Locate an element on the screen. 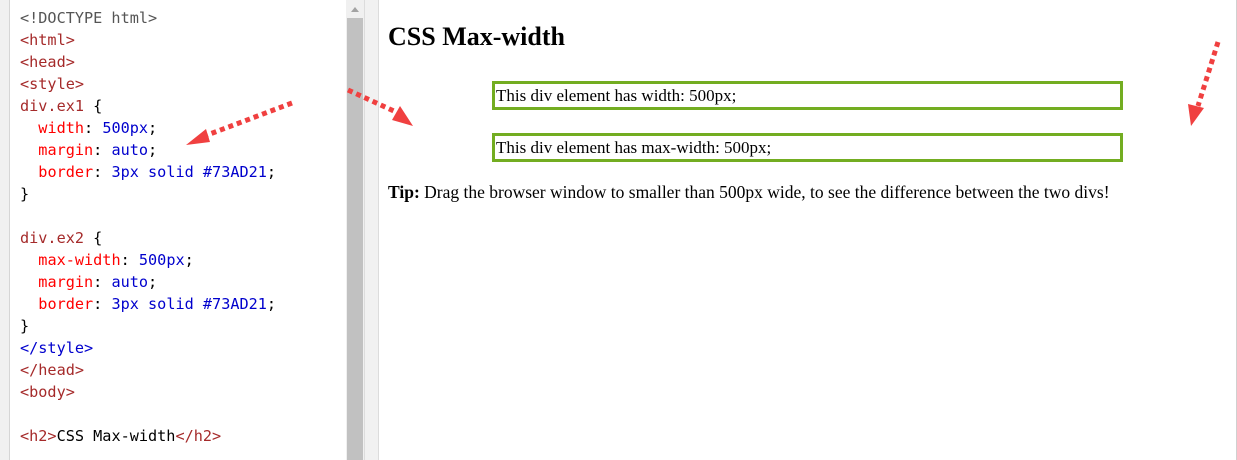 The width and height of the screenshot is (1237, 460). scroll-thumb is located at coordinates (355, 239).